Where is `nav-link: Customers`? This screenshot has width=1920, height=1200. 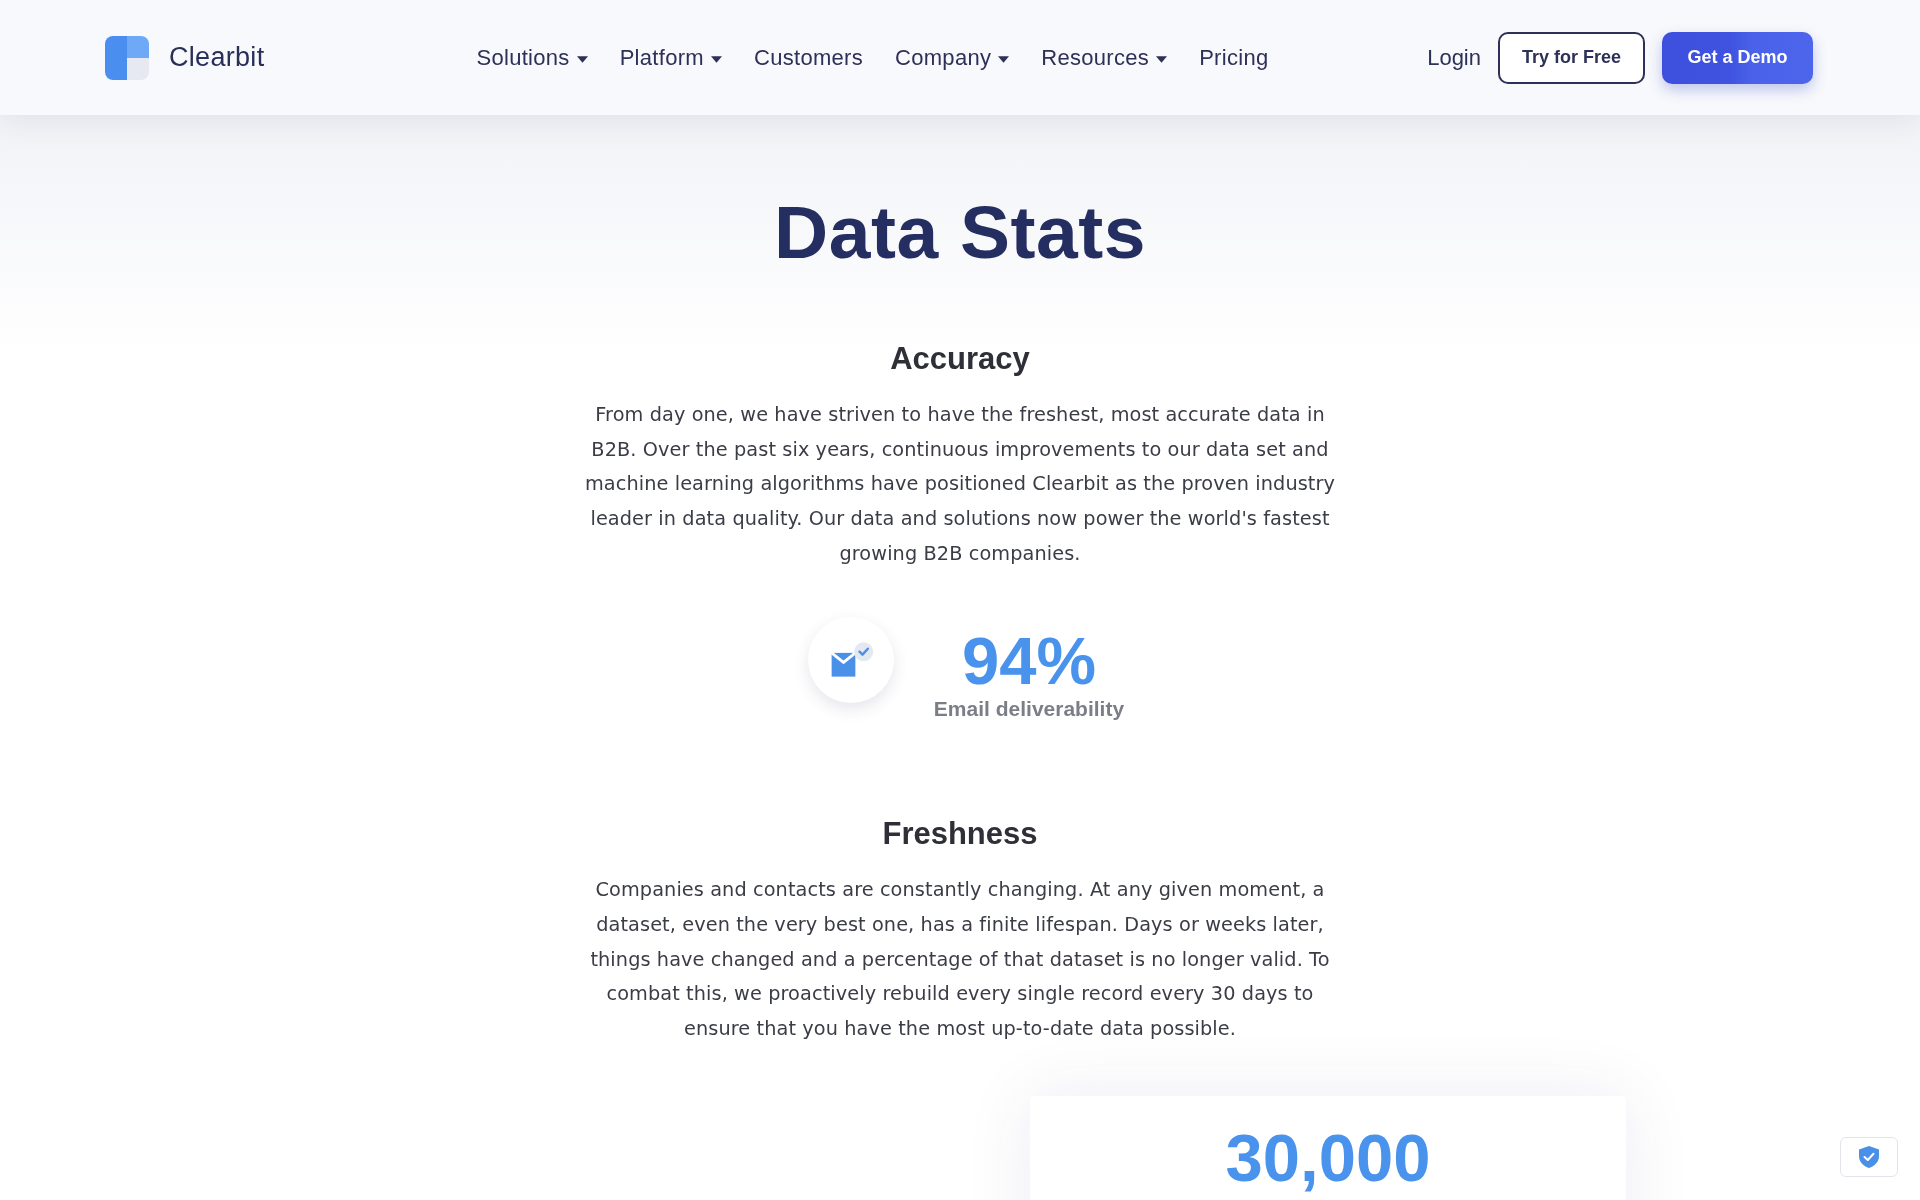 nav-link: Customers is located at coordinates (808, 57).